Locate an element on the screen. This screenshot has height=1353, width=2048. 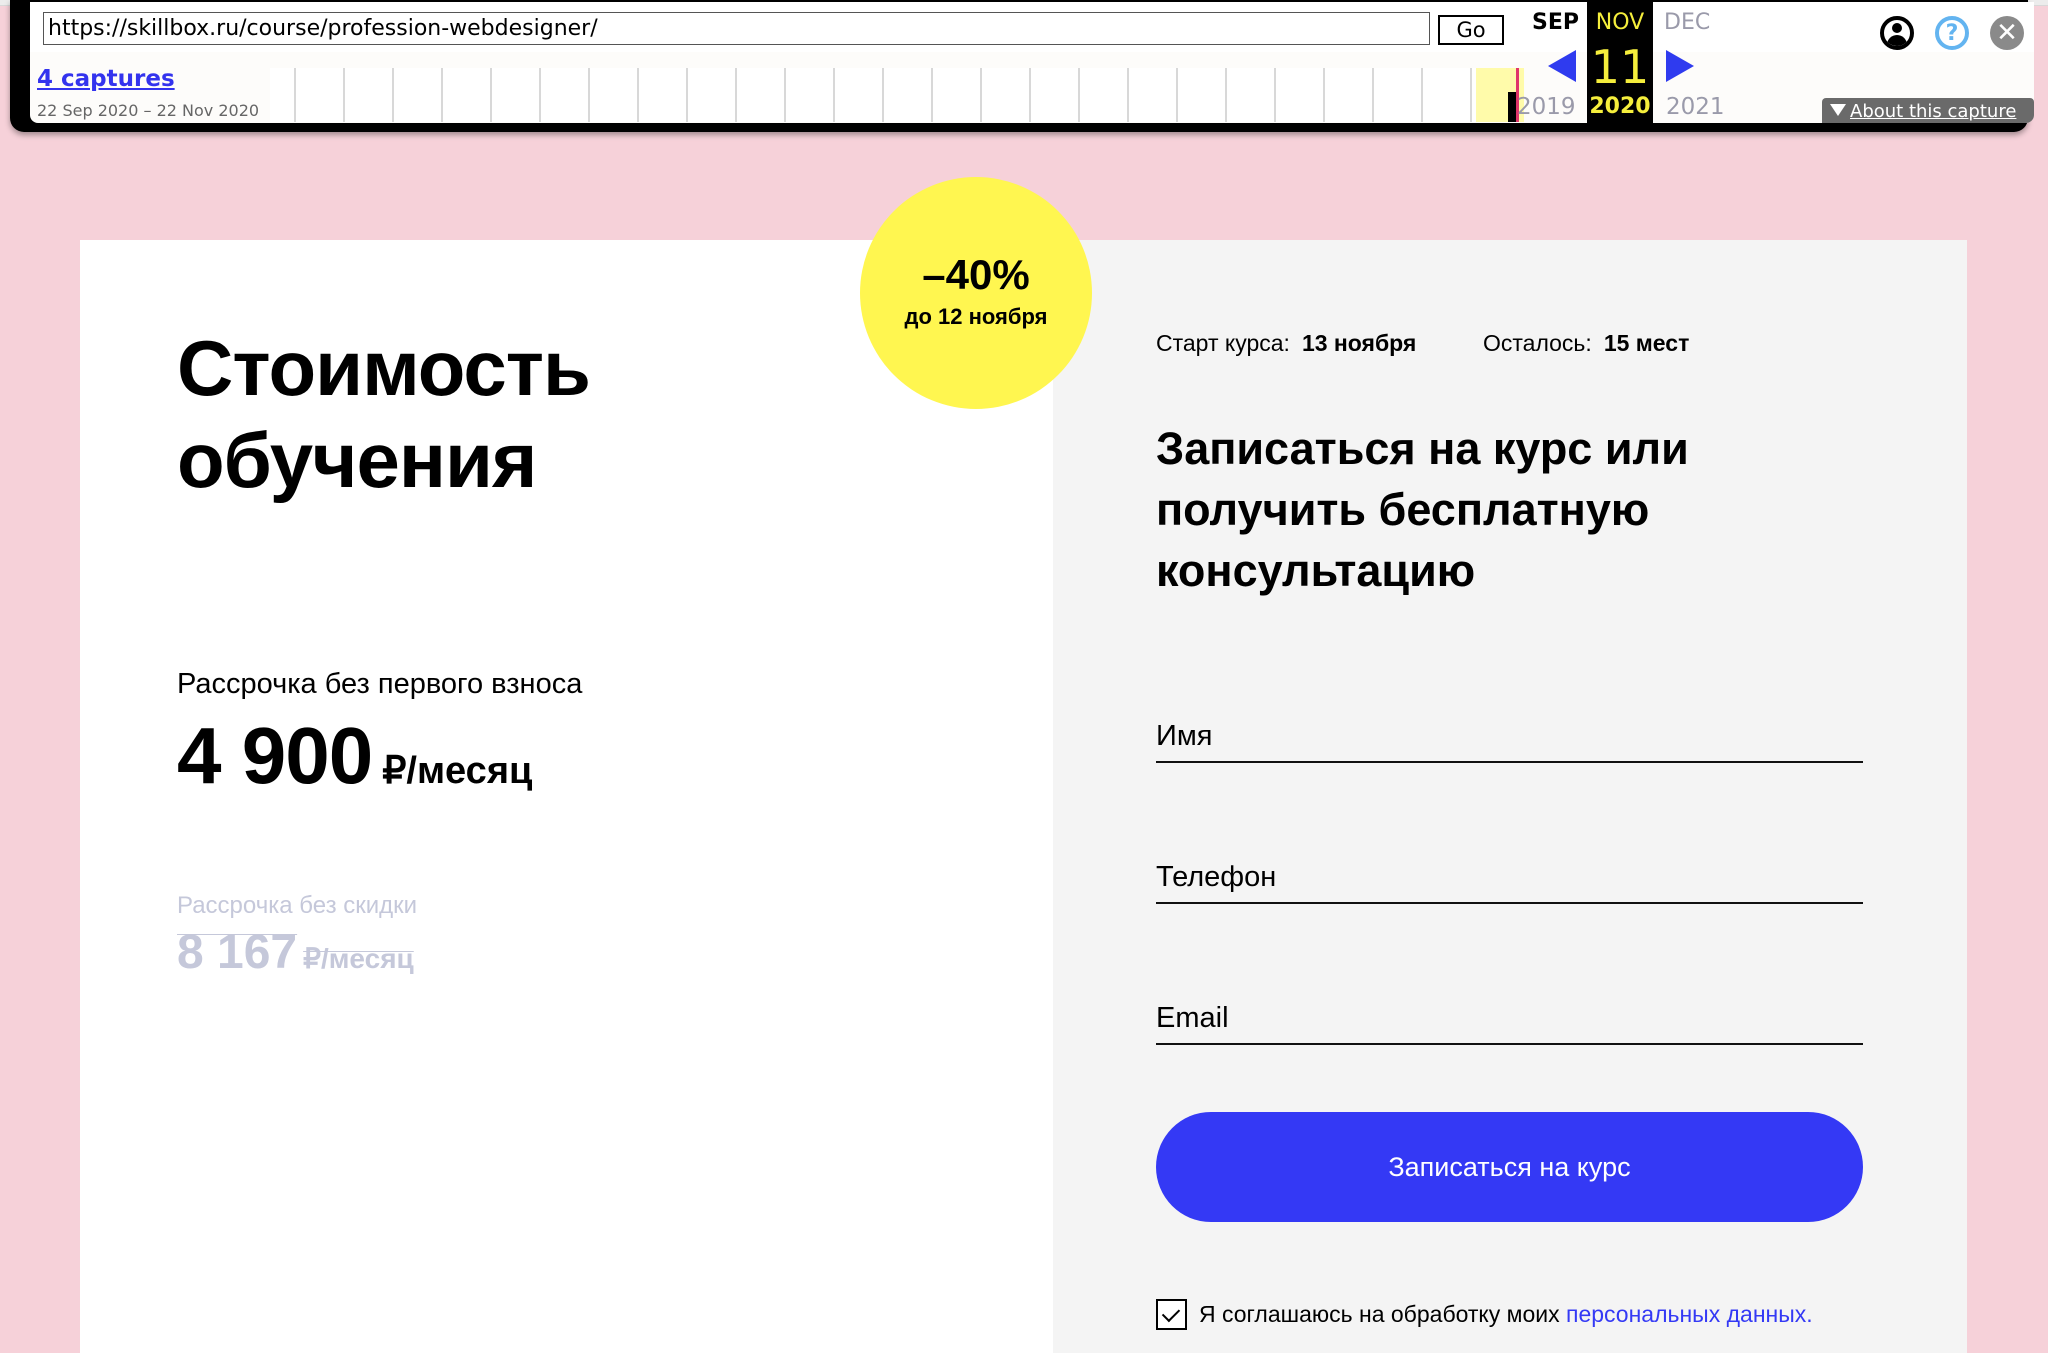
phone-field is located at coordinates (1509, 870).